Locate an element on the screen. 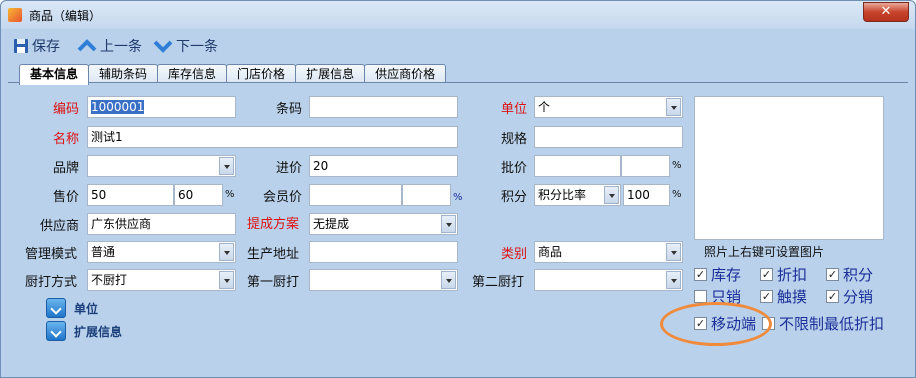 Image resolution: width=916 pixels, height=378 pixels. checkbox-inventory: ✓ 库存 is located at coordinates (717, 274).